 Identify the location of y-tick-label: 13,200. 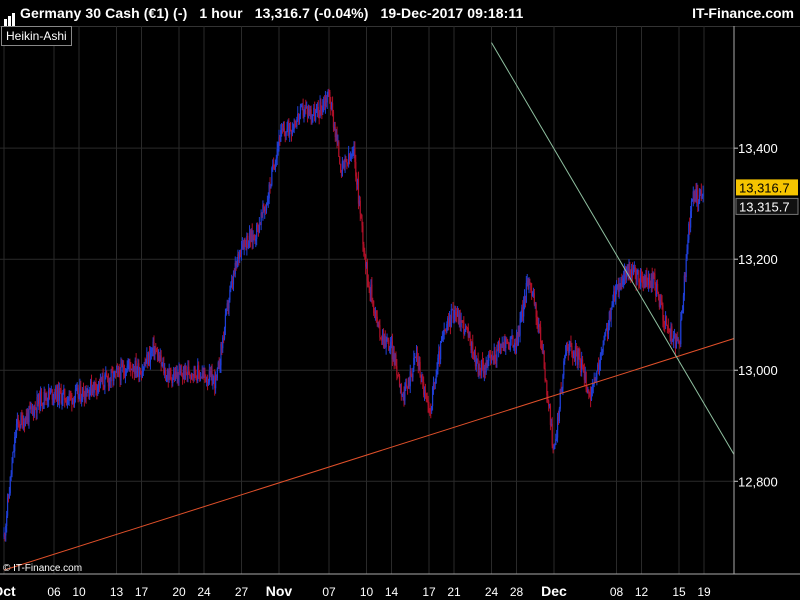
(758, 259).